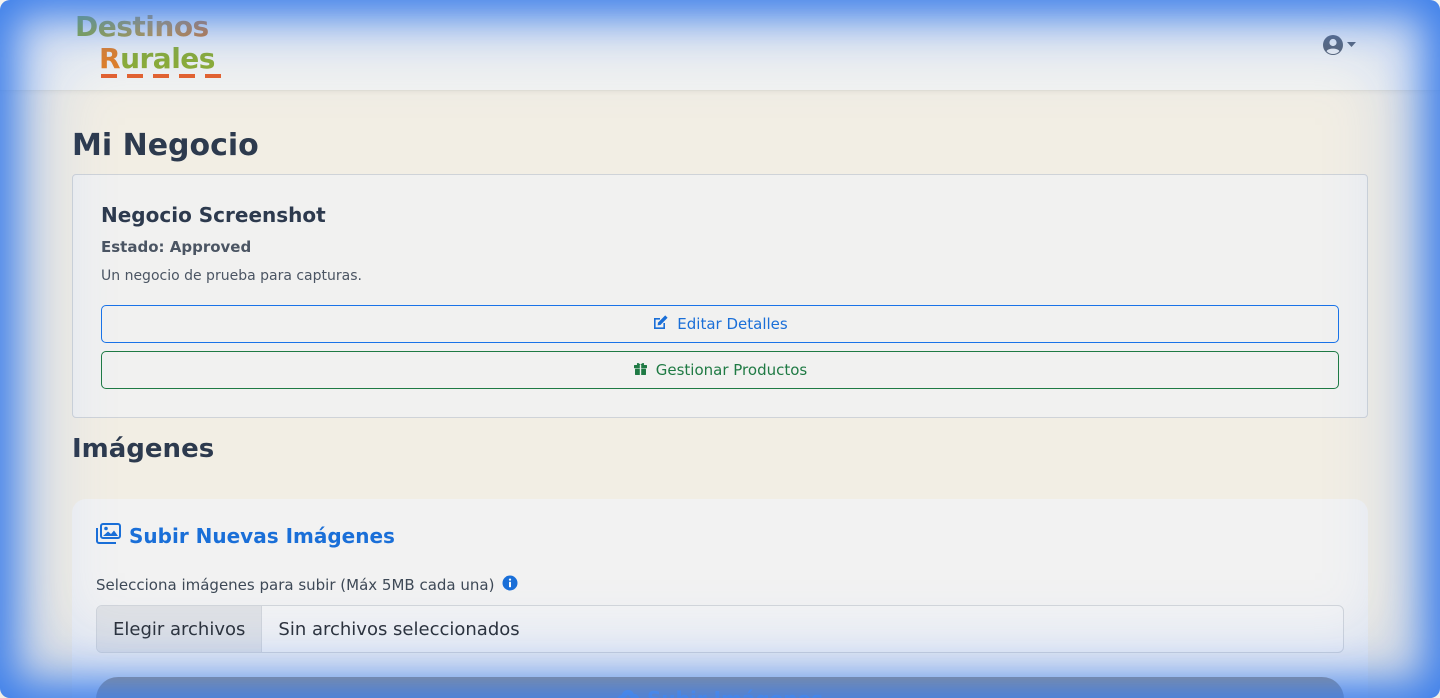  I want to click on brand-logo: Destinos Rurales, so click(150, 46).